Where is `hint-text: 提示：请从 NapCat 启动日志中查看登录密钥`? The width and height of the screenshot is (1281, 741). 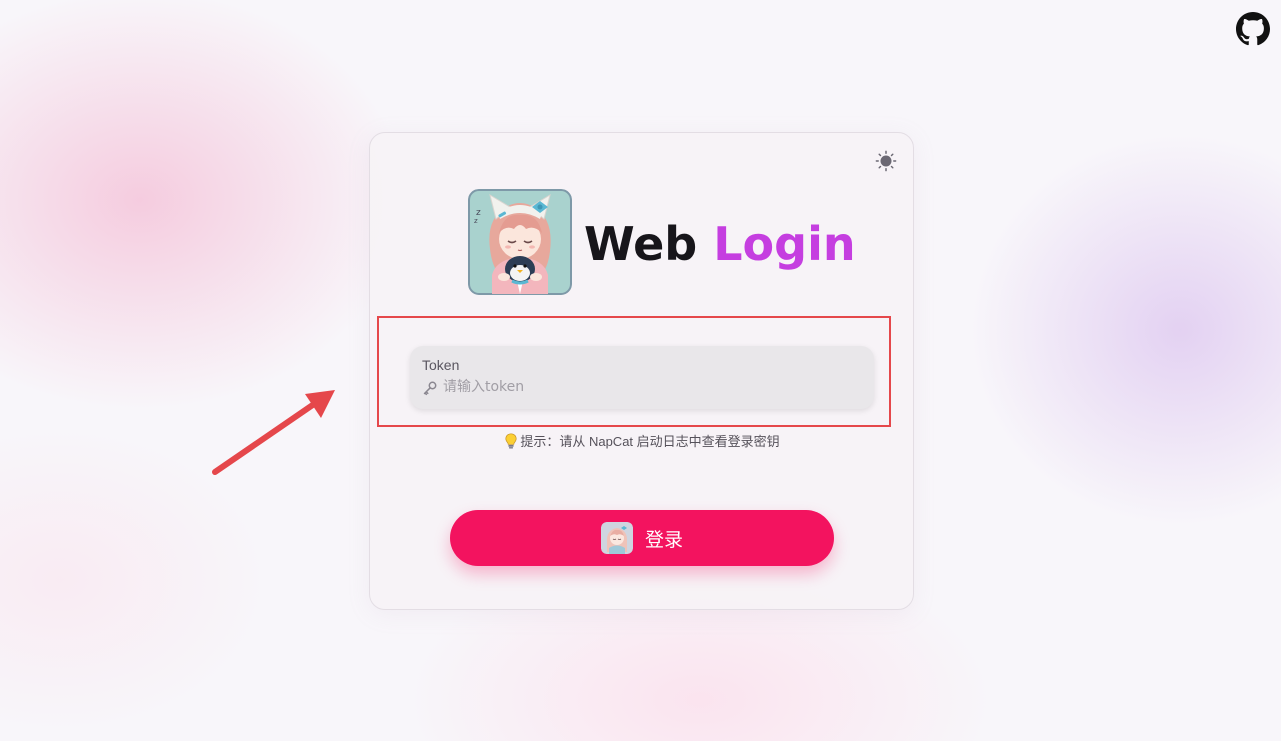
hint-text: 提示：请从 NapCat 启动日志中查看登录密钥 is located at coordinates (642, 440).